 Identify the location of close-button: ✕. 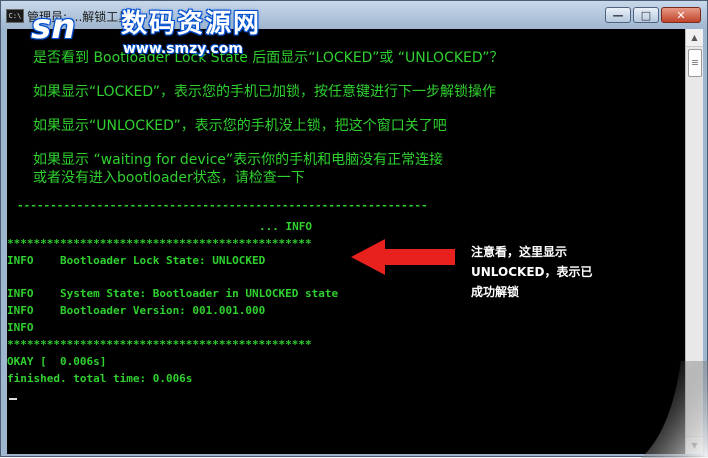
(681, 15).